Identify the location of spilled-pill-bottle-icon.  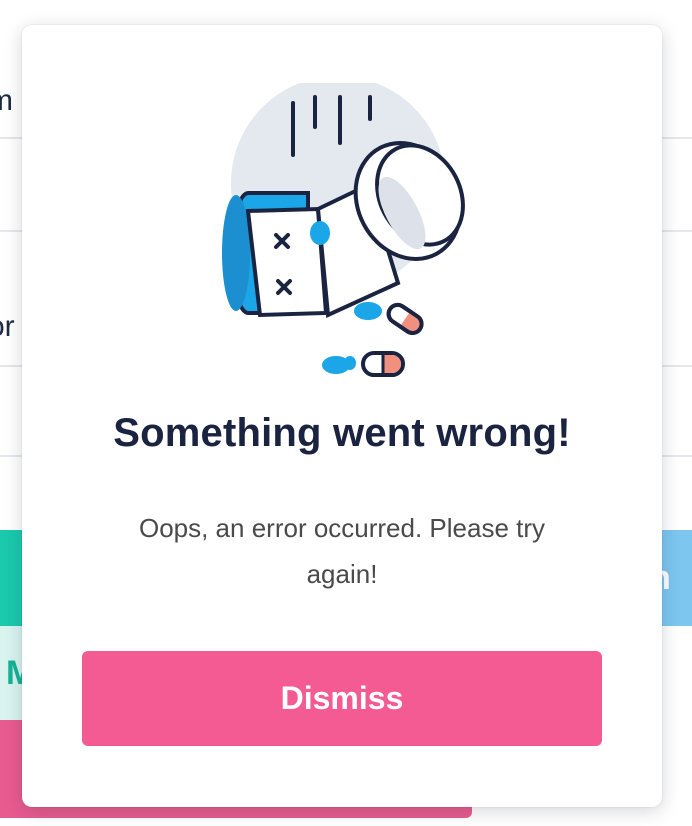
(343, 230).